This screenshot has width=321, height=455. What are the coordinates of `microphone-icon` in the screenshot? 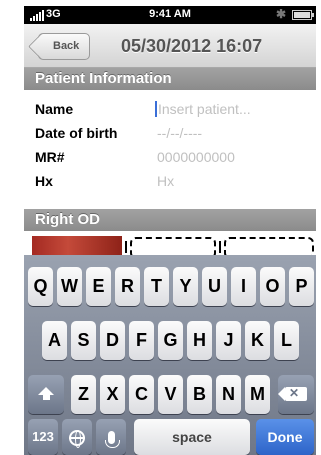 It's located at (112, 439).